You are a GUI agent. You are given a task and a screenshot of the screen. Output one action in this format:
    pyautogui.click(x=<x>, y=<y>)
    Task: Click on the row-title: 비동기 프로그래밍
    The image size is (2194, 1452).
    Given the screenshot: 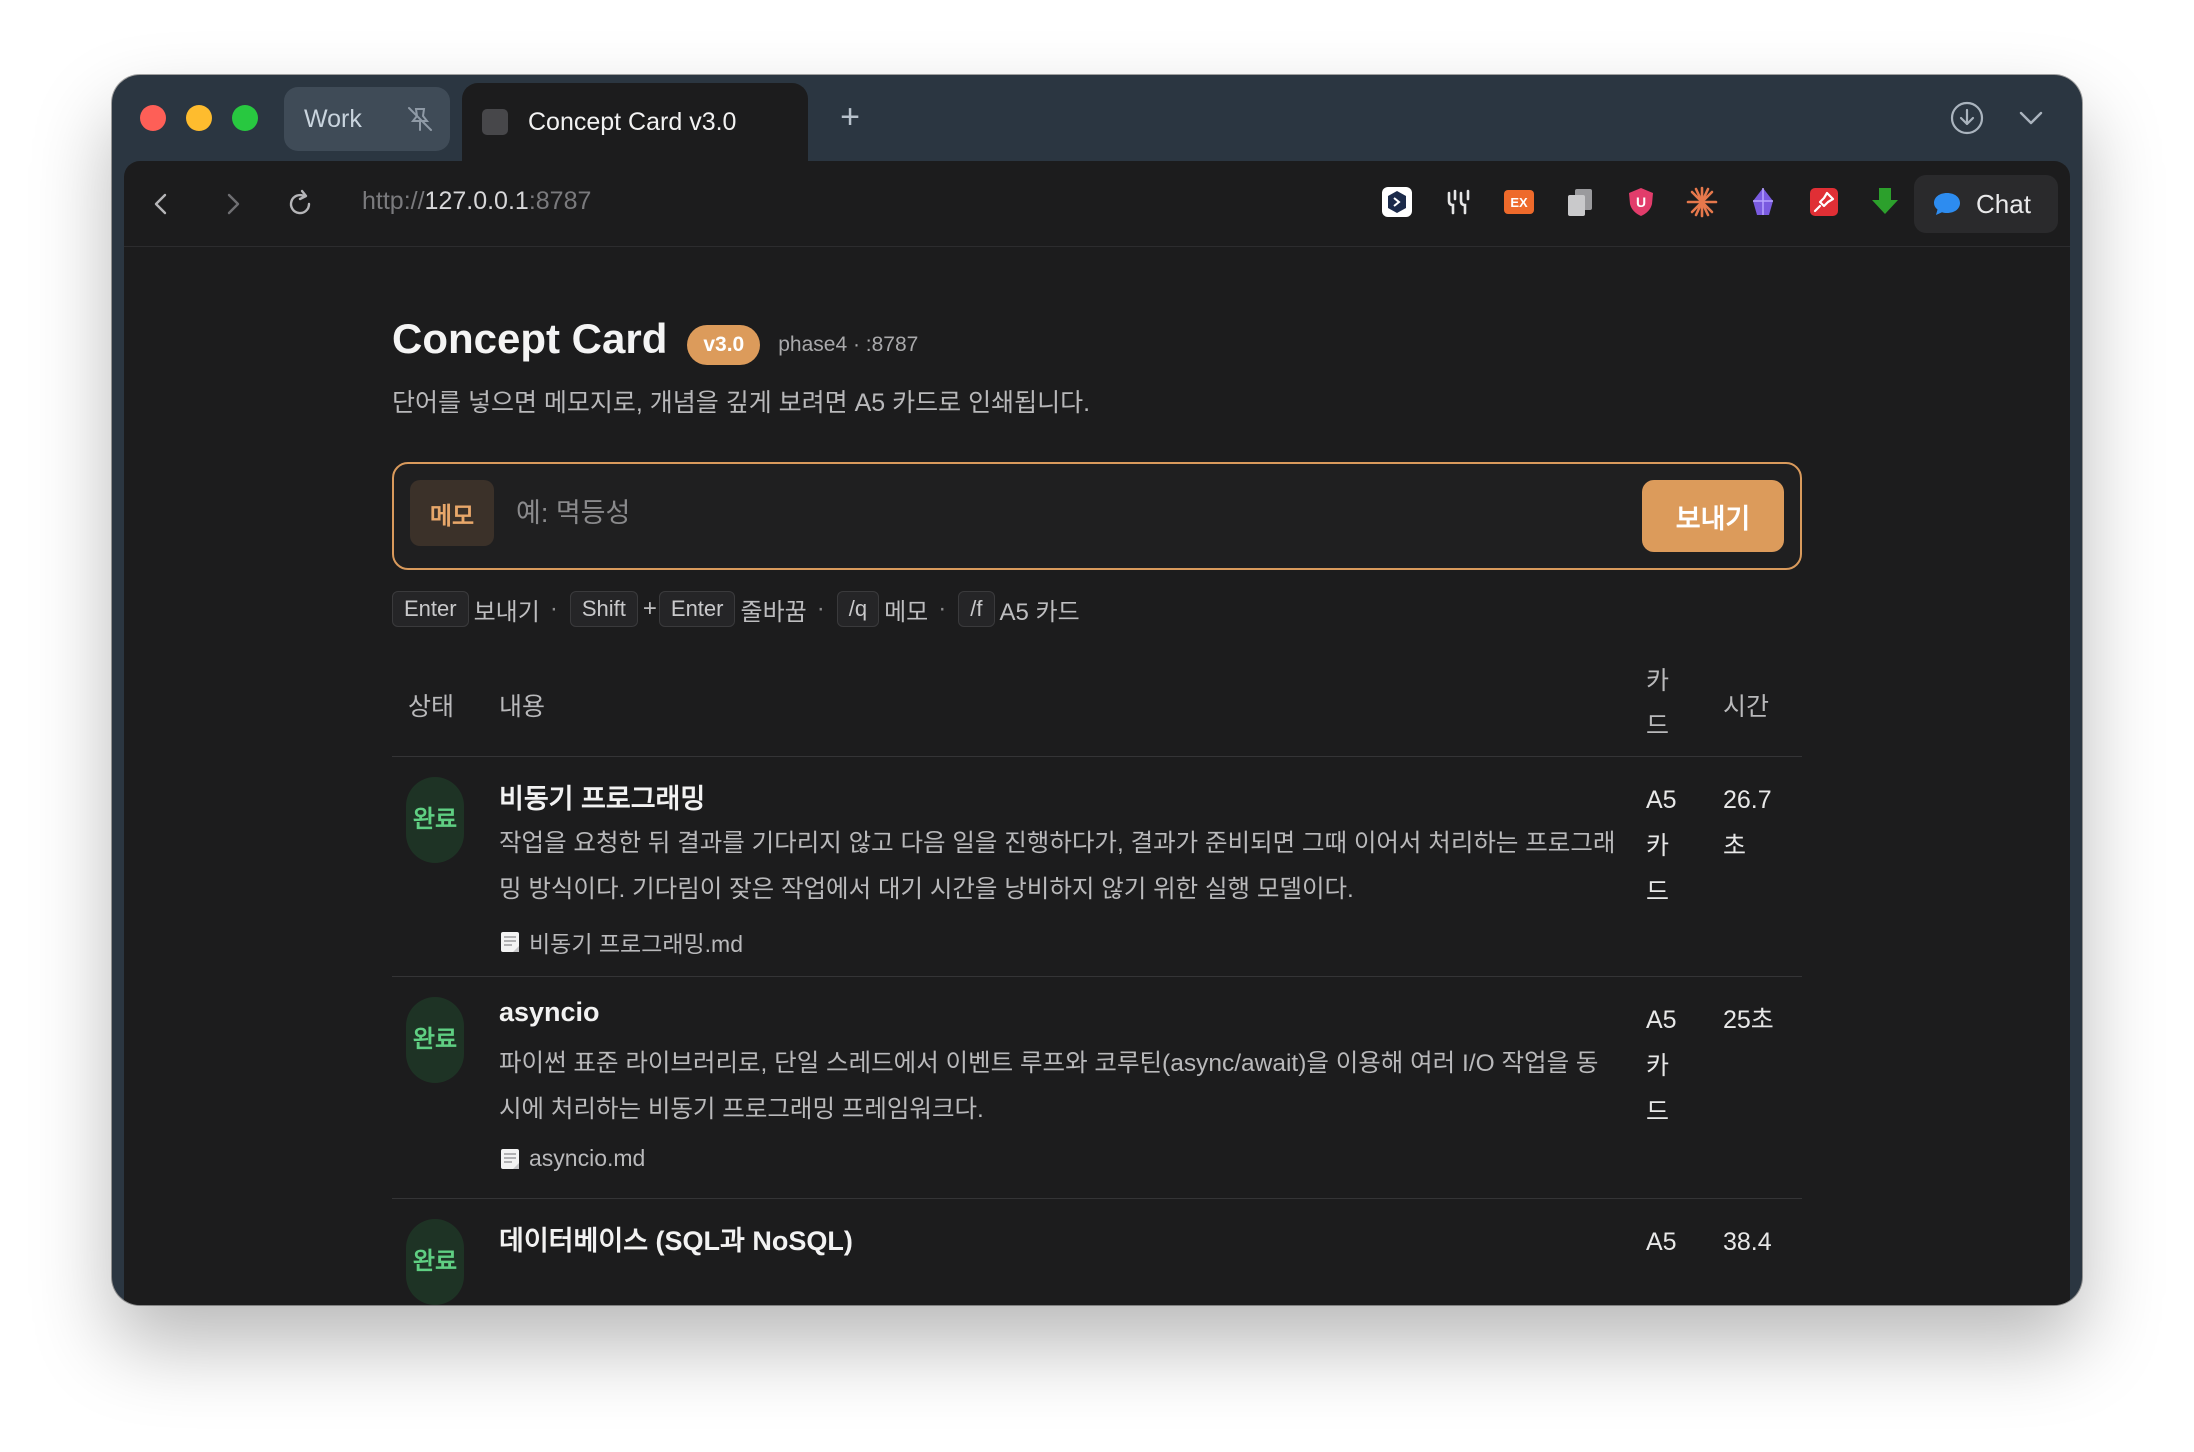 What is the action you would take?
    pyautogui.click(x=602, y=799)
    